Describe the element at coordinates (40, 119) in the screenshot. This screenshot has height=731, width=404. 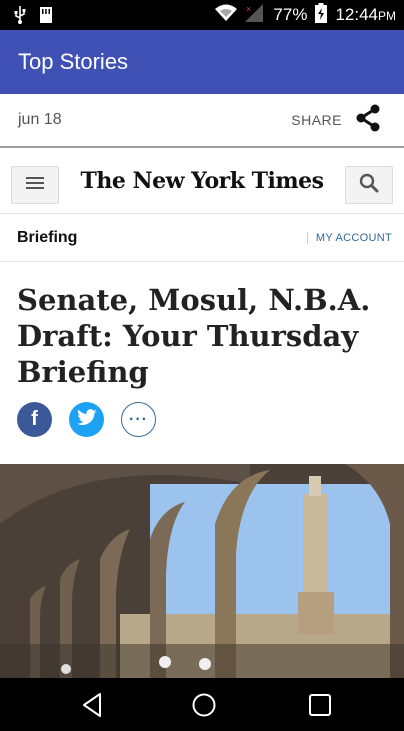
I see `story-date: jun 18` at that location.